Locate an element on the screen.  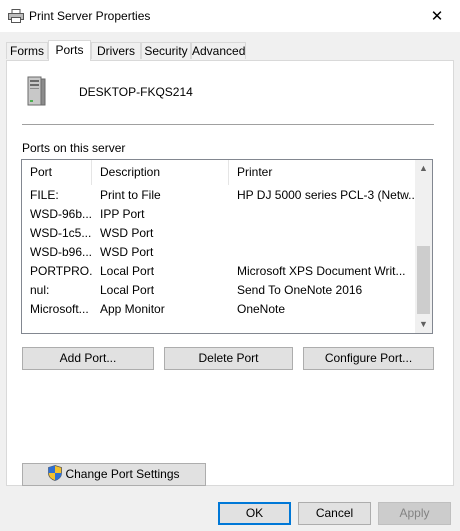
tab-drivers: Drivers is located at coordinates (116, 50).